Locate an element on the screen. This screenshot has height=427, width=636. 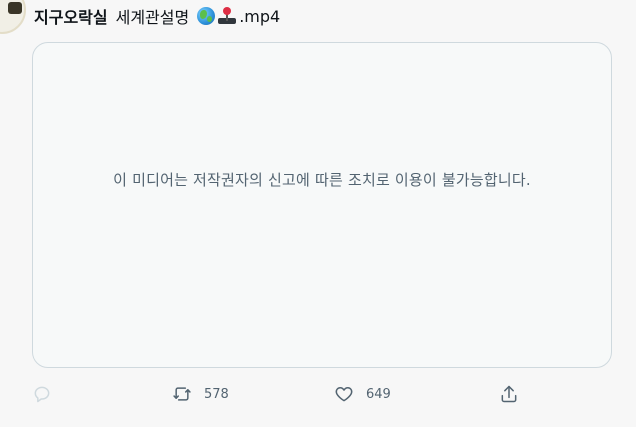
tweet-title-text: 세계관설명 is located at coordinates (152, 17).